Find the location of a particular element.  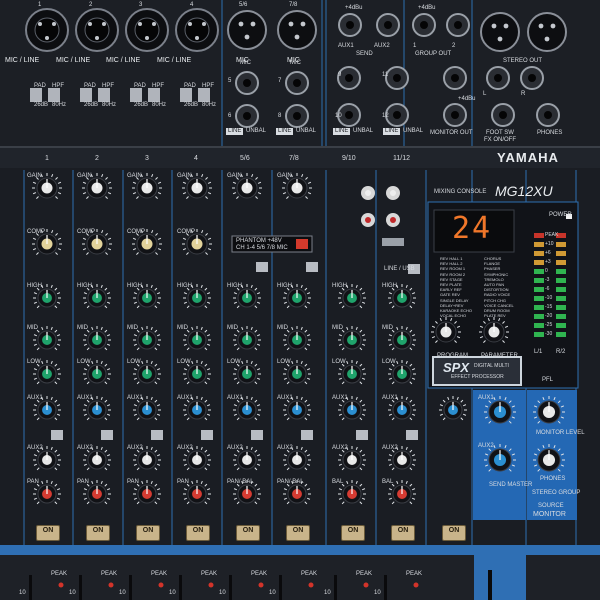

peak-led is located at coordinates (211, 585).